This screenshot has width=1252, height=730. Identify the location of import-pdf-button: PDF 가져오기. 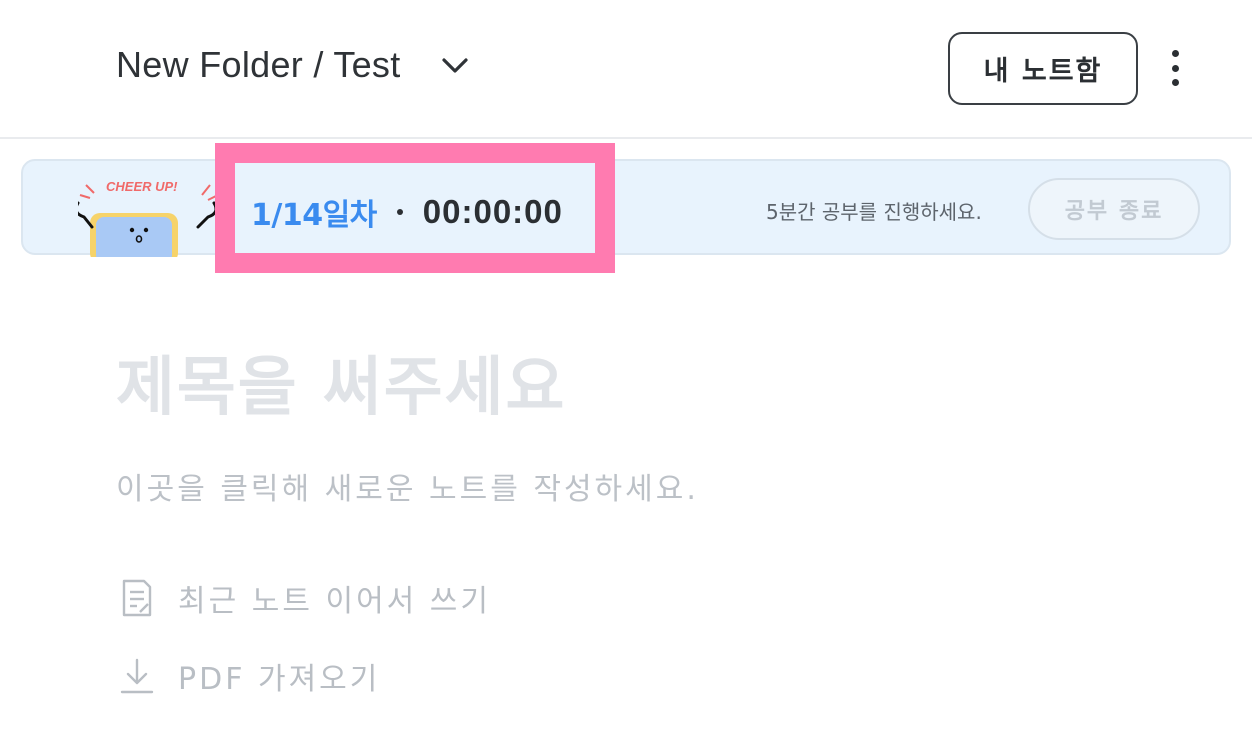
(249, 676).